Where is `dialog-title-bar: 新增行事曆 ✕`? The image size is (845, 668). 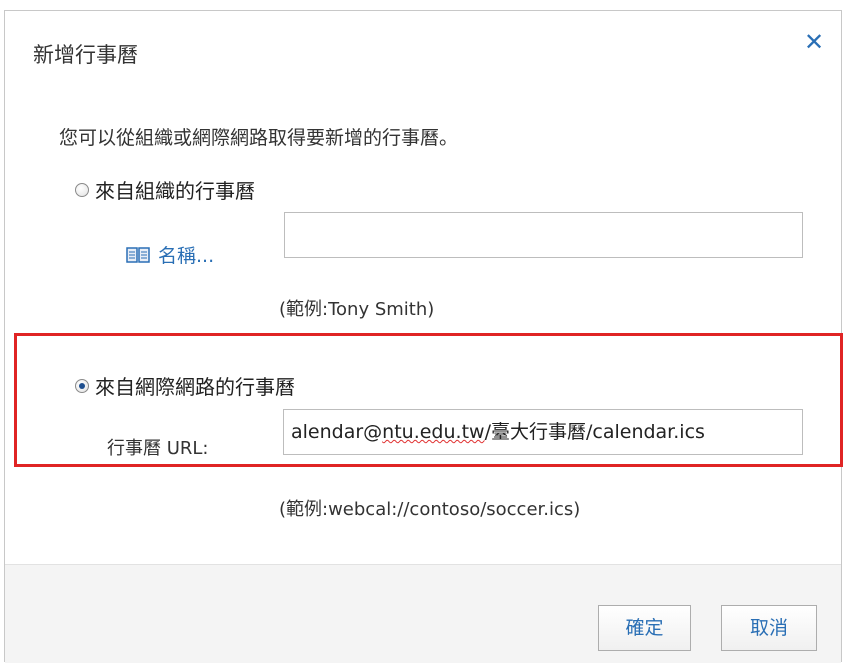 dialog-title-bar: 新增行事曆 ✕ is located at coordinates (423, 46).